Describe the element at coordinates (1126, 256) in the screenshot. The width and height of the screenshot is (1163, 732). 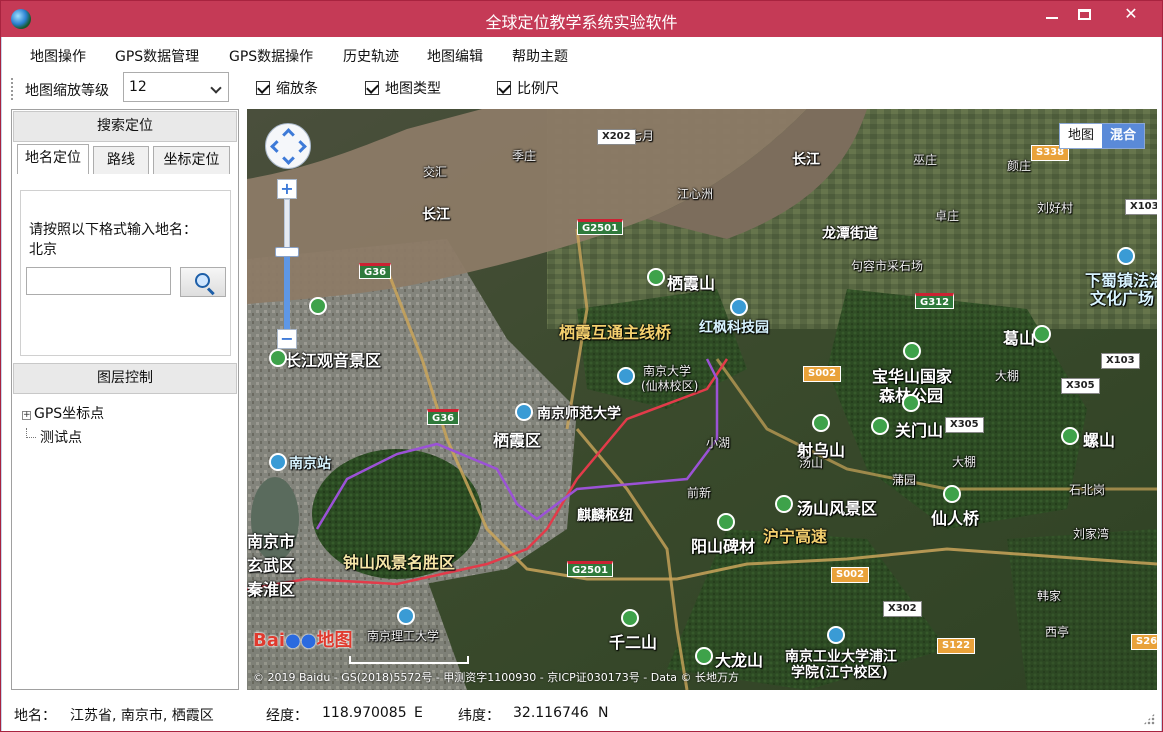
I see `plaza-poi-icon` at that location.